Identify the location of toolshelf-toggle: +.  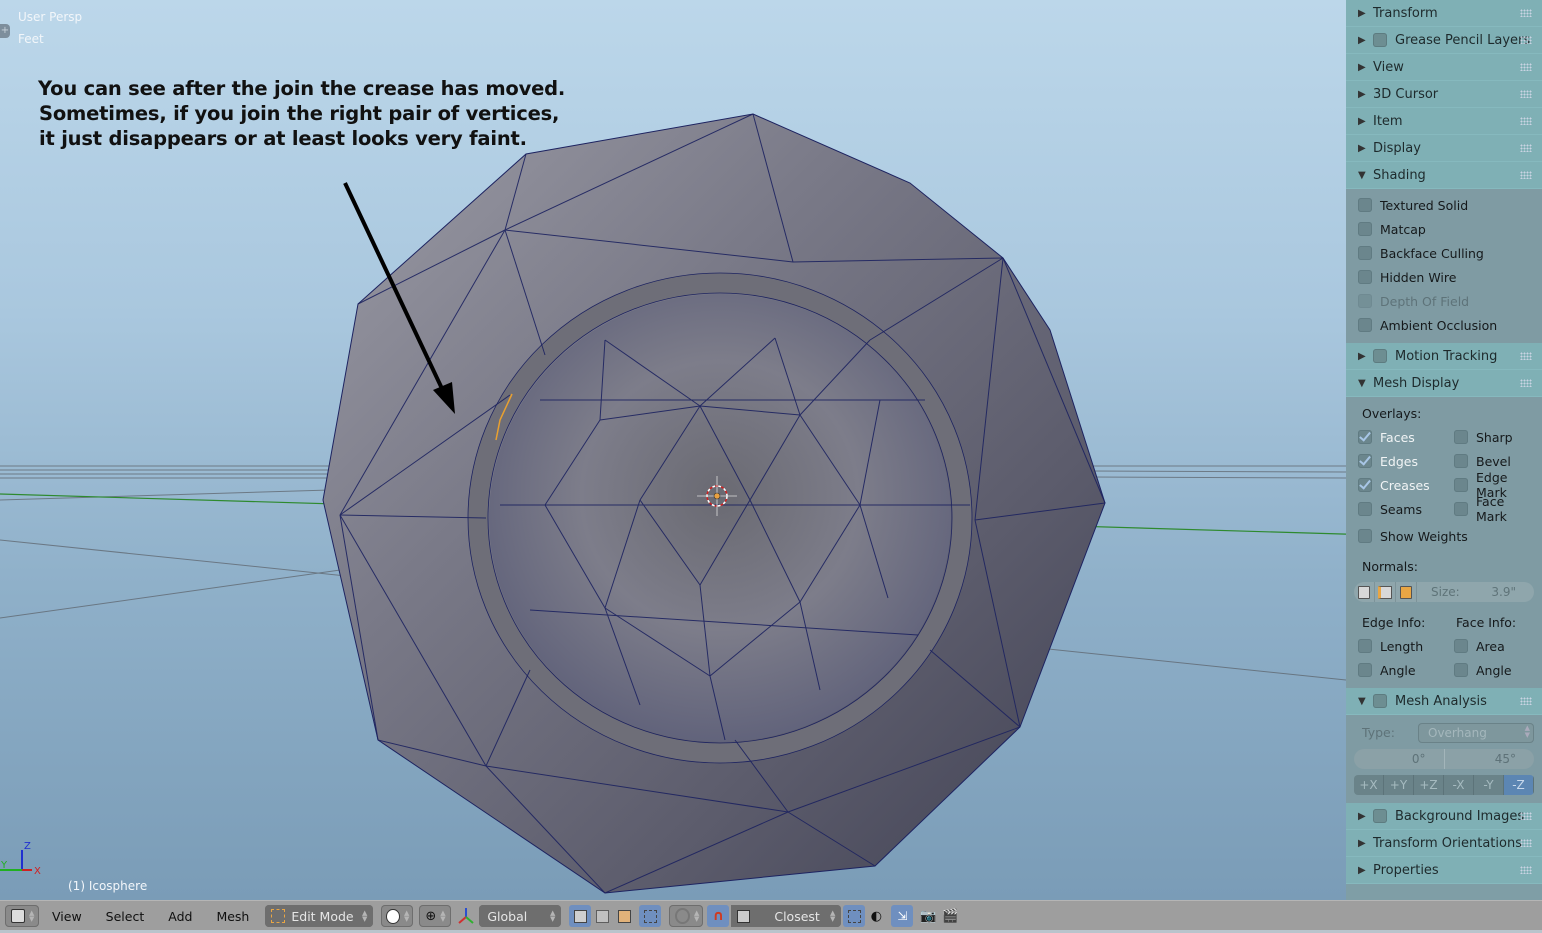
(5, 31).